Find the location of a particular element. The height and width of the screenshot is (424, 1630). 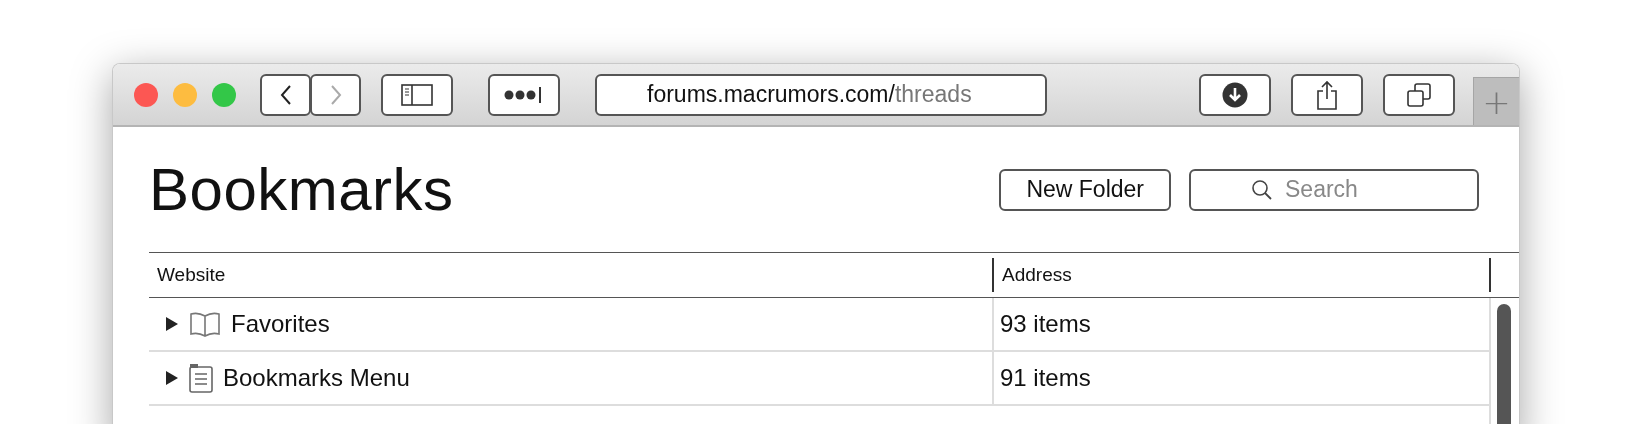

reader-button is located at coordinates (524, 94).